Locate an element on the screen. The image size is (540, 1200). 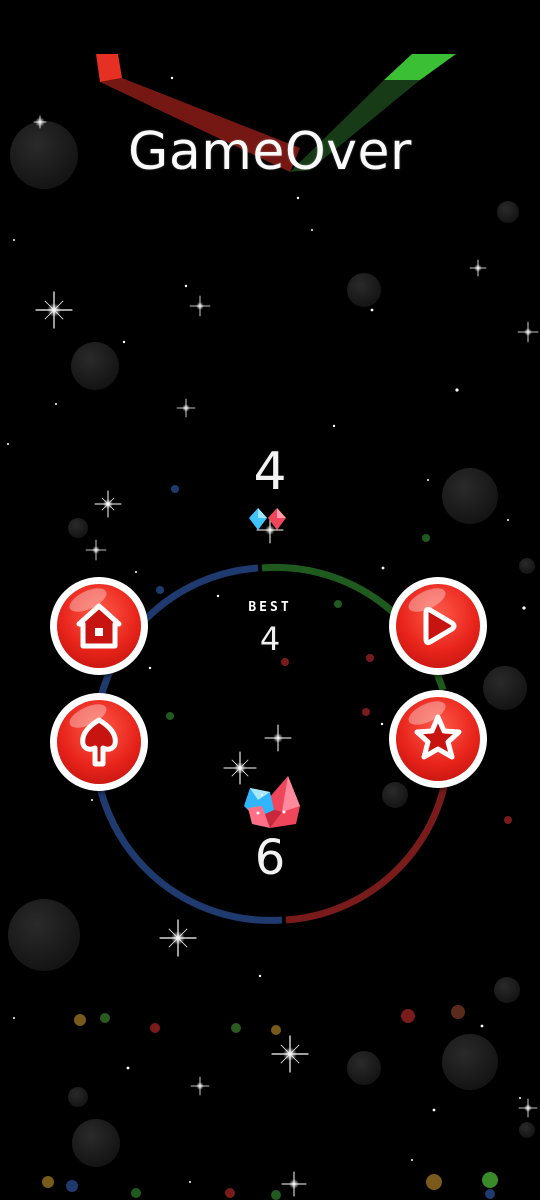
gem-count: 6 is located at coordinates (270, 858).